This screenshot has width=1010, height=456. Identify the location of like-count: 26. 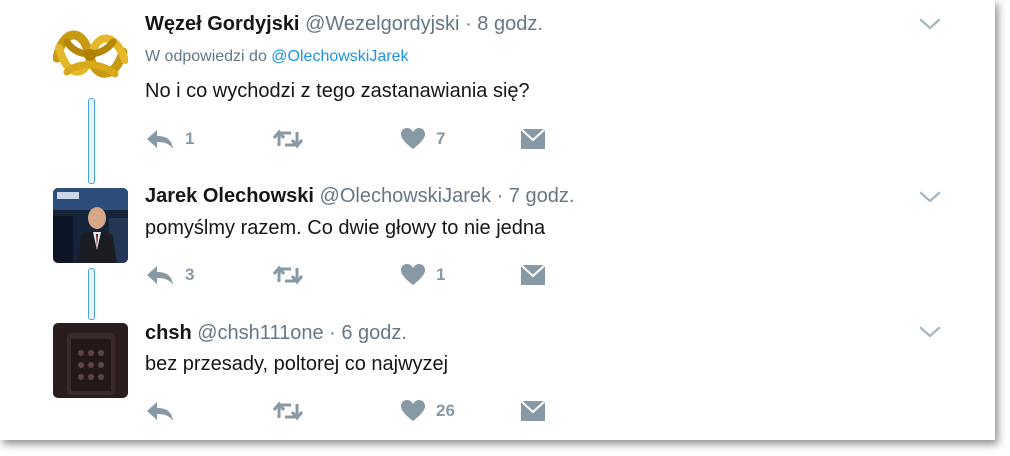
(445, 410).